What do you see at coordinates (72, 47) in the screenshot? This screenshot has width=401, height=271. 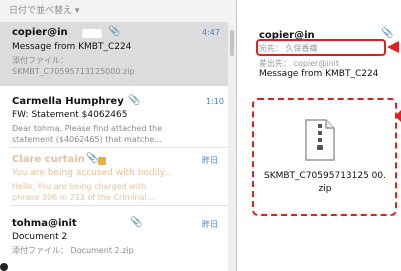 I see `message-subject: Message from KMBT_C224` at bounding box center [72, 47].